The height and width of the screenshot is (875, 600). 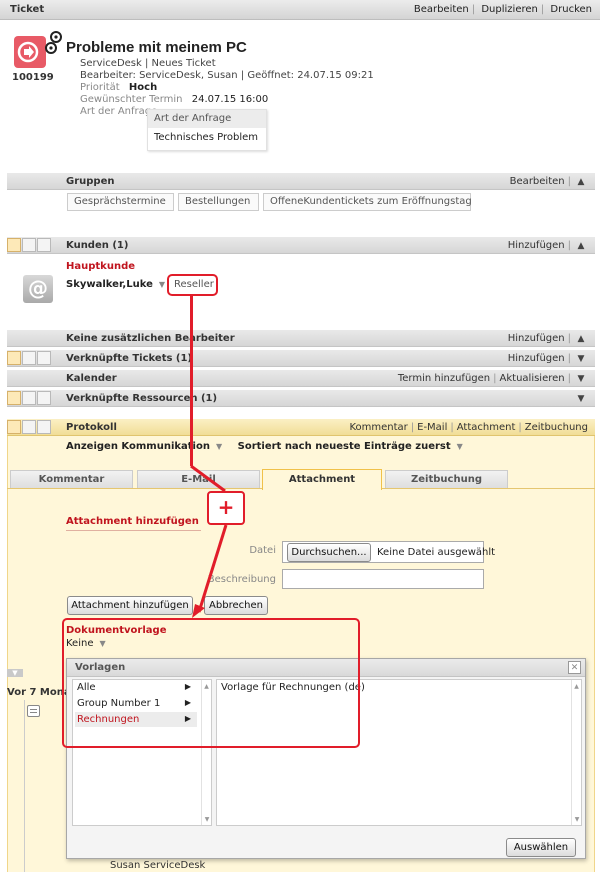 What do you see at coordinates (576, 752) in the screenshot?
I see `scrollbar: ▲ ▼` at bounding box center [576, 752].